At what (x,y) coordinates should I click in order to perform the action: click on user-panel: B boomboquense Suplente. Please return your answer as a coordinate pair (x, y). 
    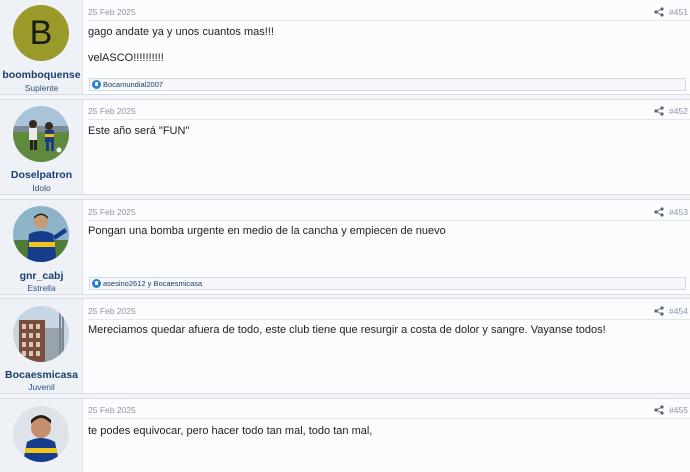
    Looking at the image, I should click on (41, 47).